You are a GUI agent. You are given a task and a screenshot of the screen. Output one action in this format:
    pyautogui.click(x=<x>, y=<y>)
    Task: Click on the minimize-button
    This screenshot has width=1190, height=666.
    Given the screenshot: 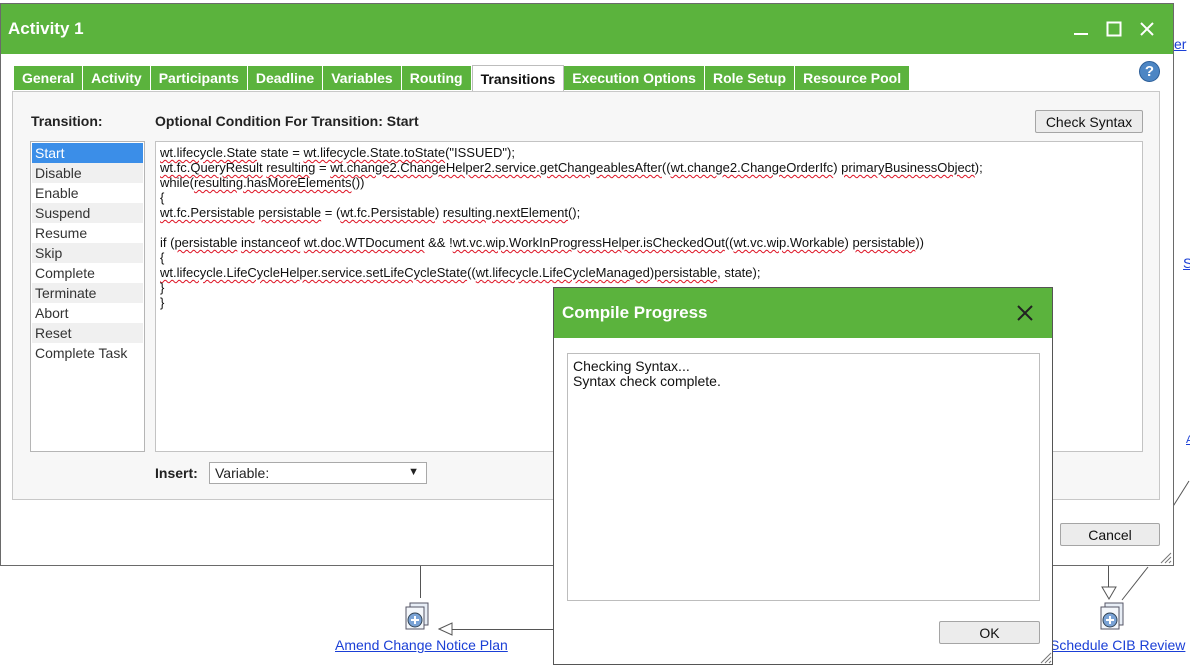 What is the action you would take?
    pyautogui.click(x=1080, y=29)
    